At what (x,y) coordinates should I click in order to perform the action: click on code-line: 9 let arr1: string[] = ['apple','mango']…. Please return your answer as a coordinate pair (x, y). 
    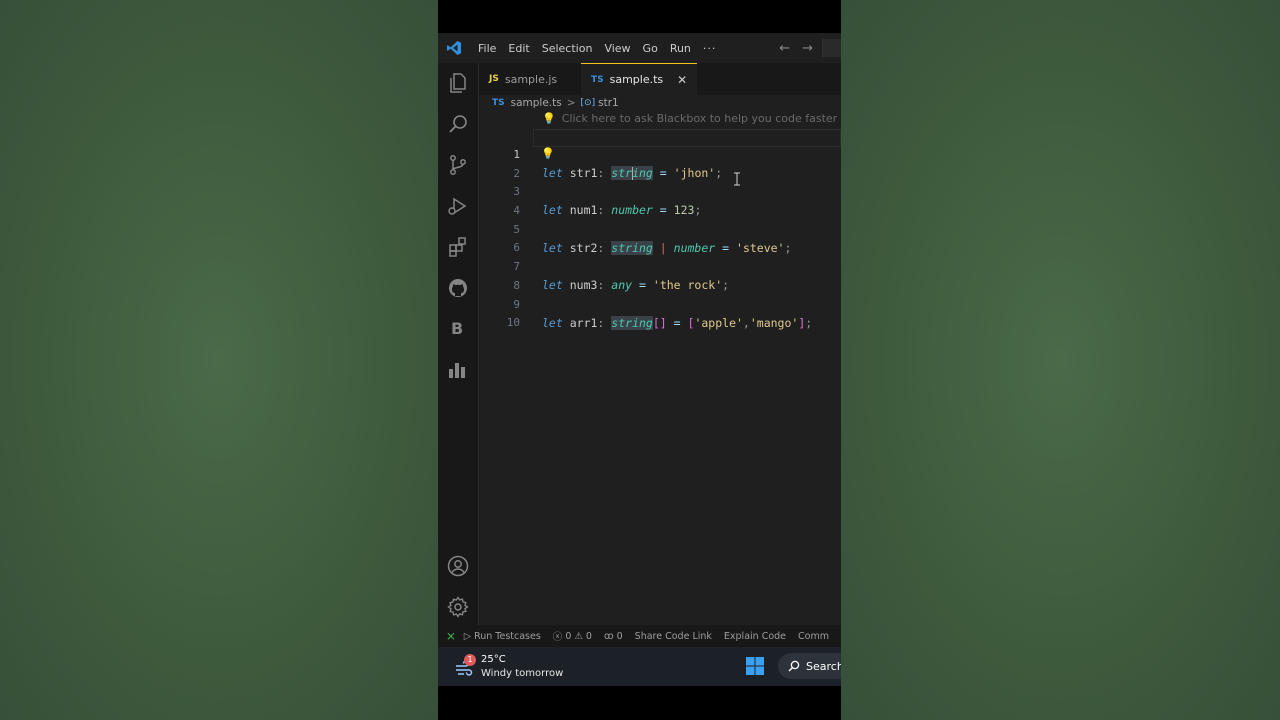
    Looking at the image, I should click on (660, 304).